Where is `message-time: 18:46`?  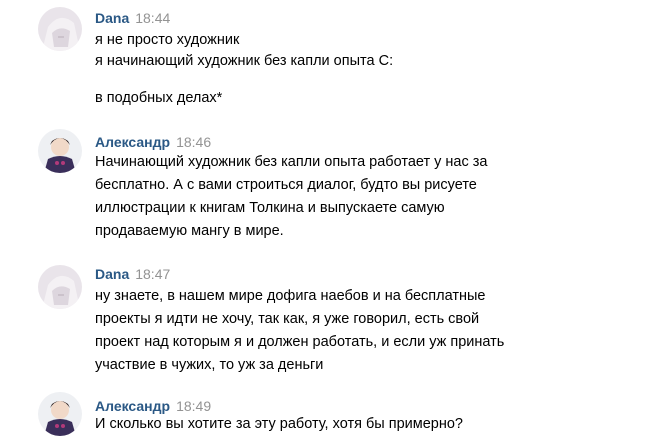 message-time: 18:46 is located at coordinates (193, 142).